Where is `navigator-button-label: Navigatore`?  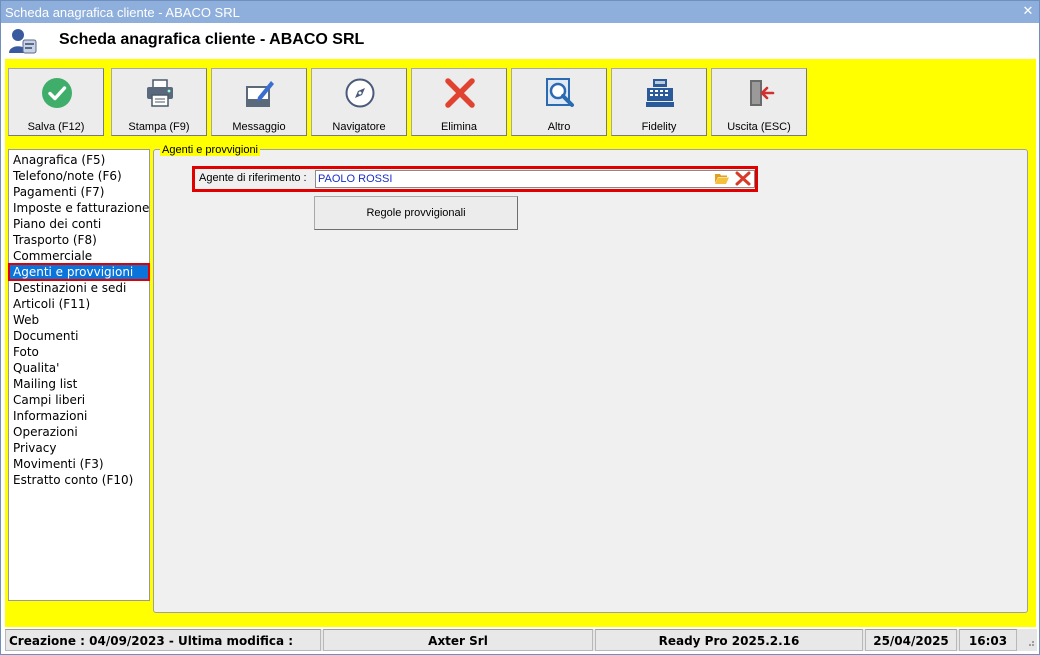 navigator-button-label: Navigatore is located at coordinates (359, 127).